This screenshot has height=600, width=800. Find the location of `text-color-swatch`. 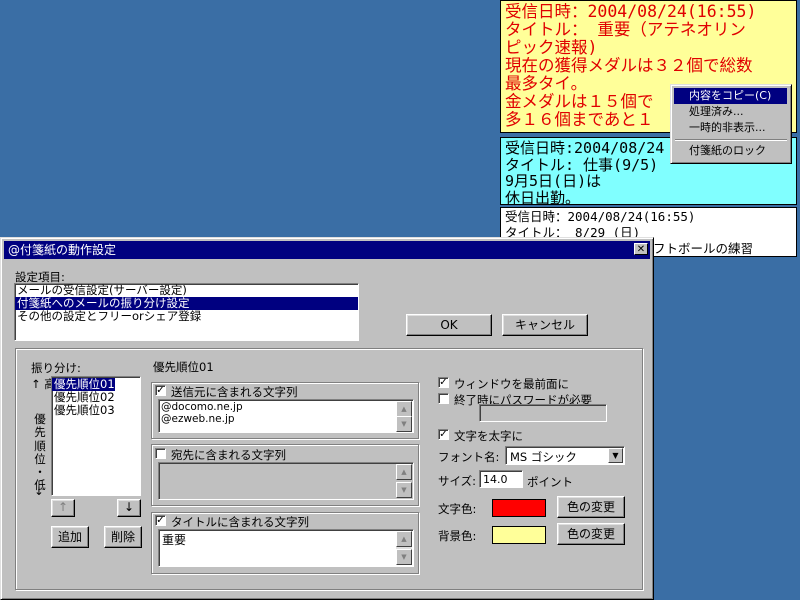

text-color-swatch is located at coordinates (519, 508).